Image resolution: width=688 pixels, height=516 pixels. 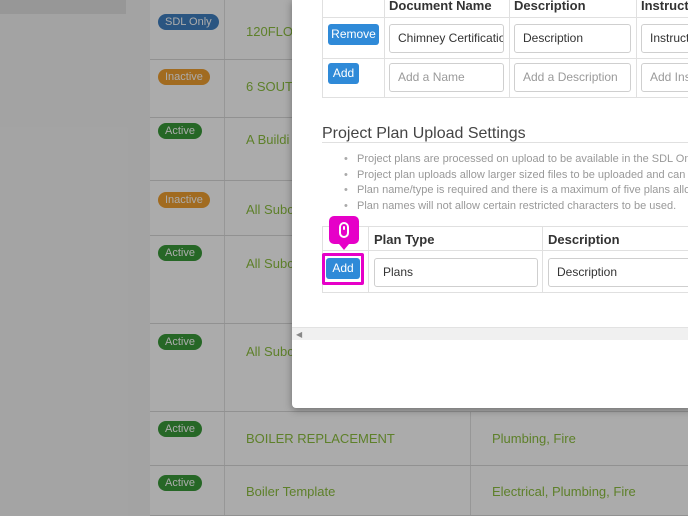 I want to click on remove-document-button: Remove, so click(x=353, y=34).